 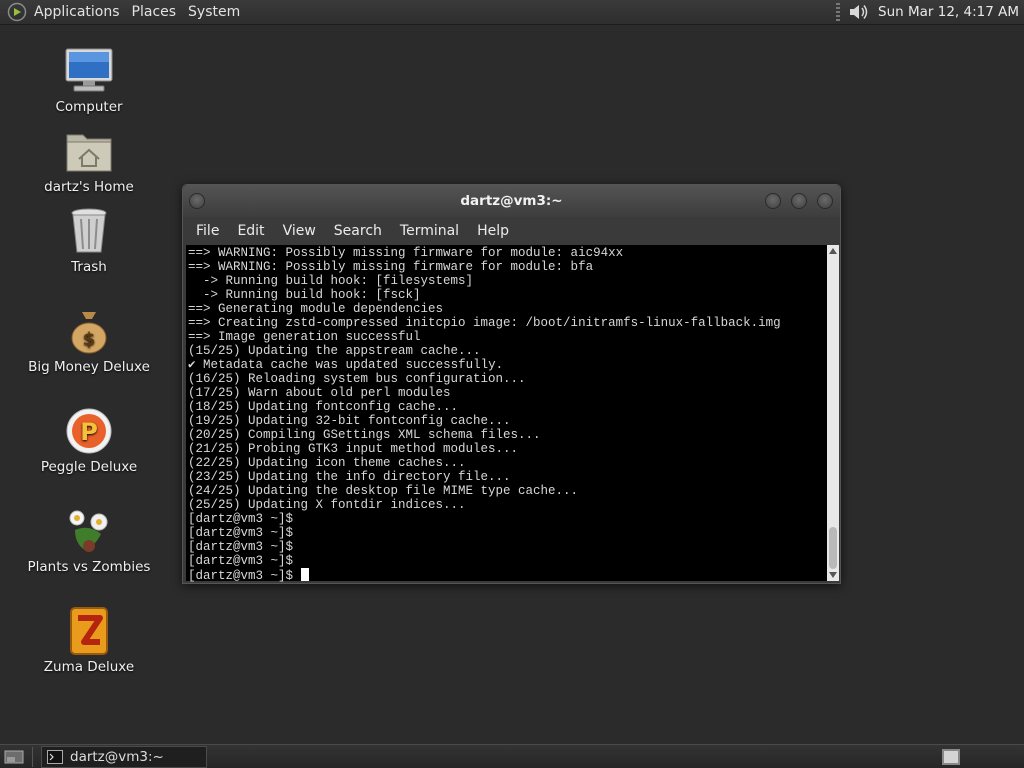 What do you see at coordinates (358, 231) in the screenshot?
I see `menu-search: Search` at bounding box center [358, 231].